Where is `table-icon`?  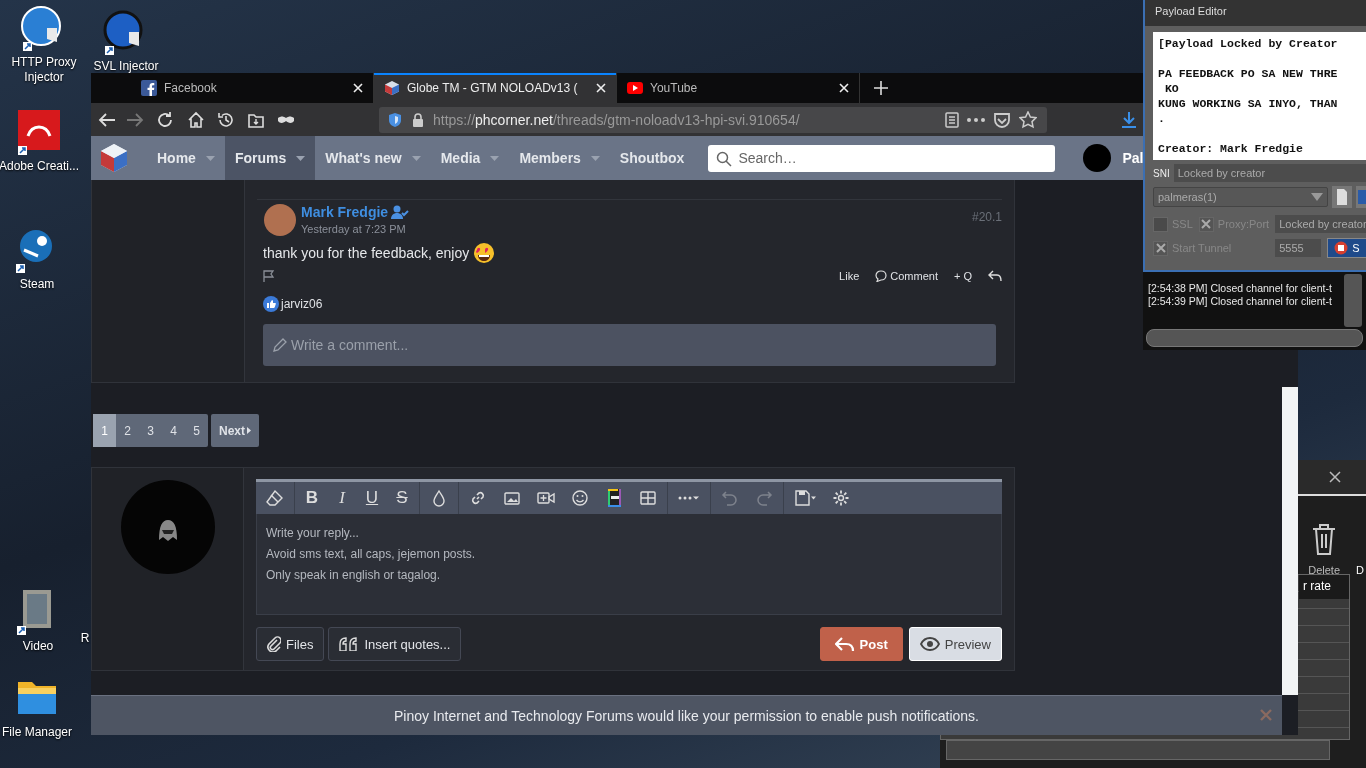 table-icon is located at coordinates (648, 498).